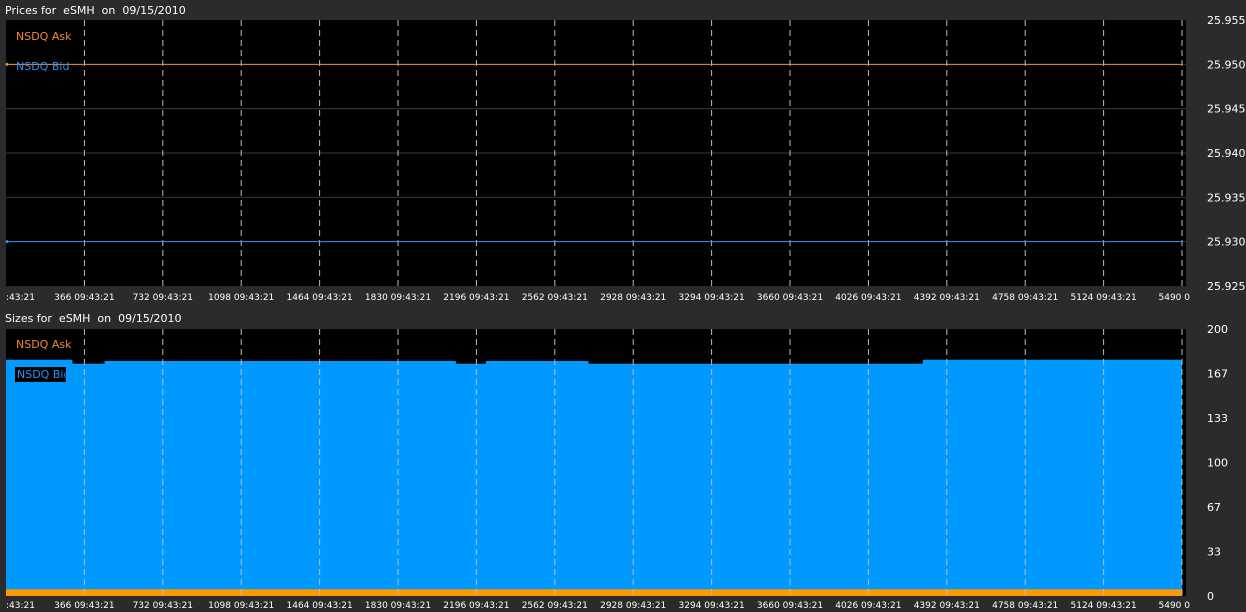  Describe the element at coordinates (7, 64) in the screenshot. I see `ask-price-start-point` at that location.